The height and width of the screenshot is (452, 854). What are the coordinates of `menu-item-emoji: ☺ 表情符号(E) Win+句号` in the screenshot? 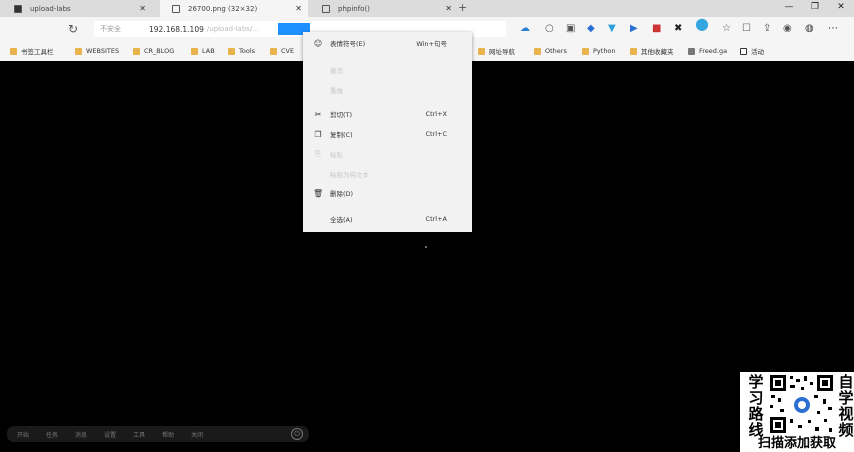 It's located at (387, 43).